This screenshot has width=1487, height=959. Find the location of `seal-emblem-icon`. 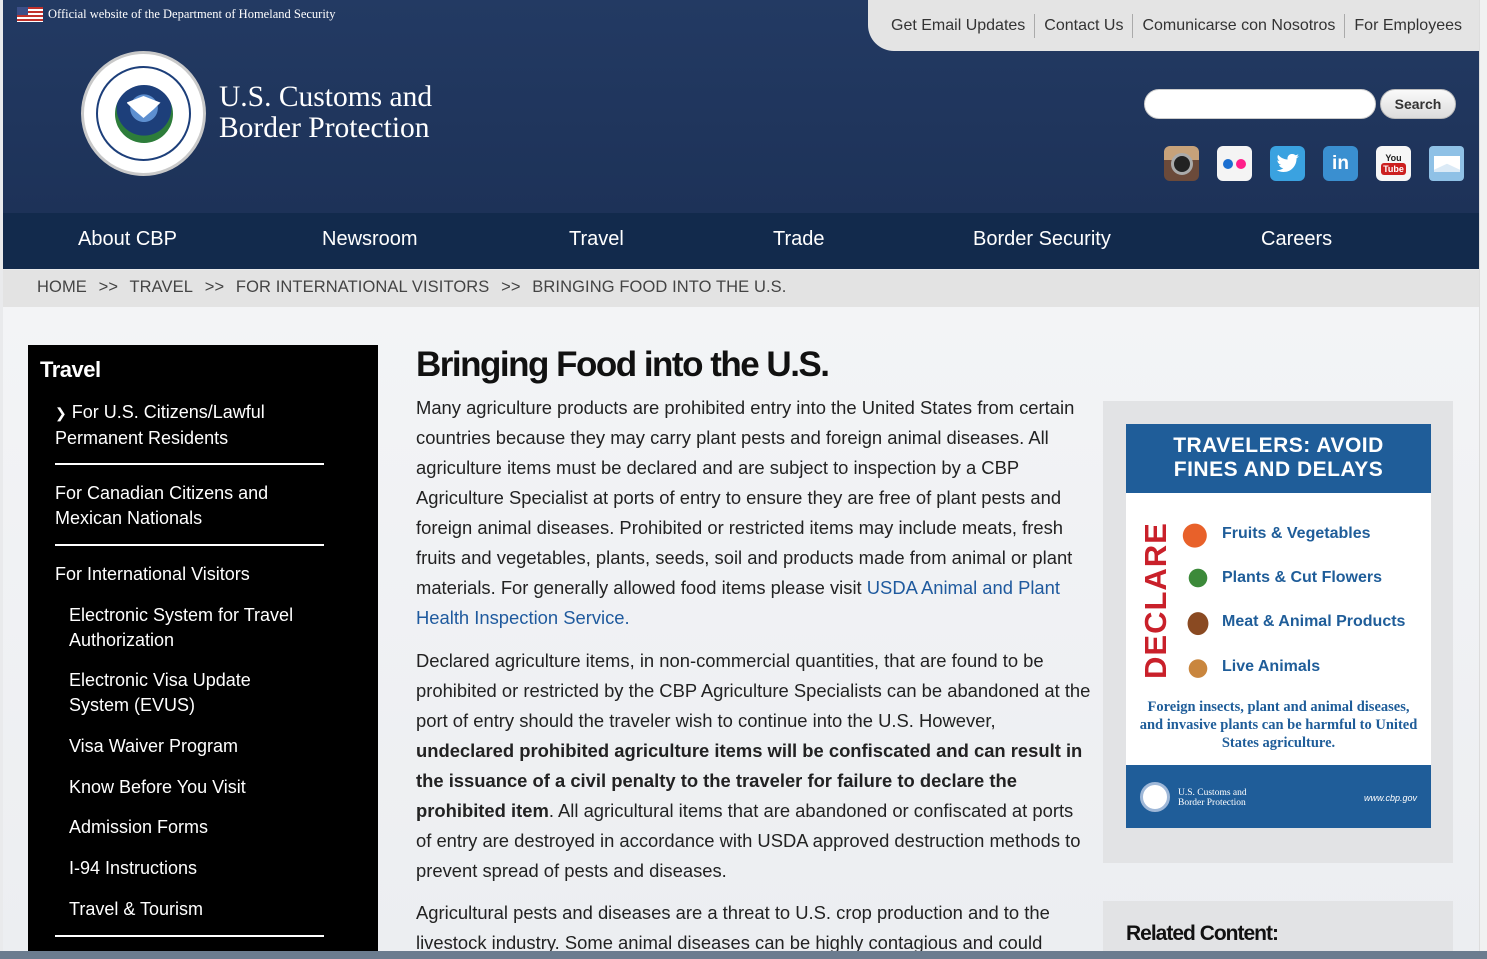

seal-emblem-icon is located at coordinates (143, 113).